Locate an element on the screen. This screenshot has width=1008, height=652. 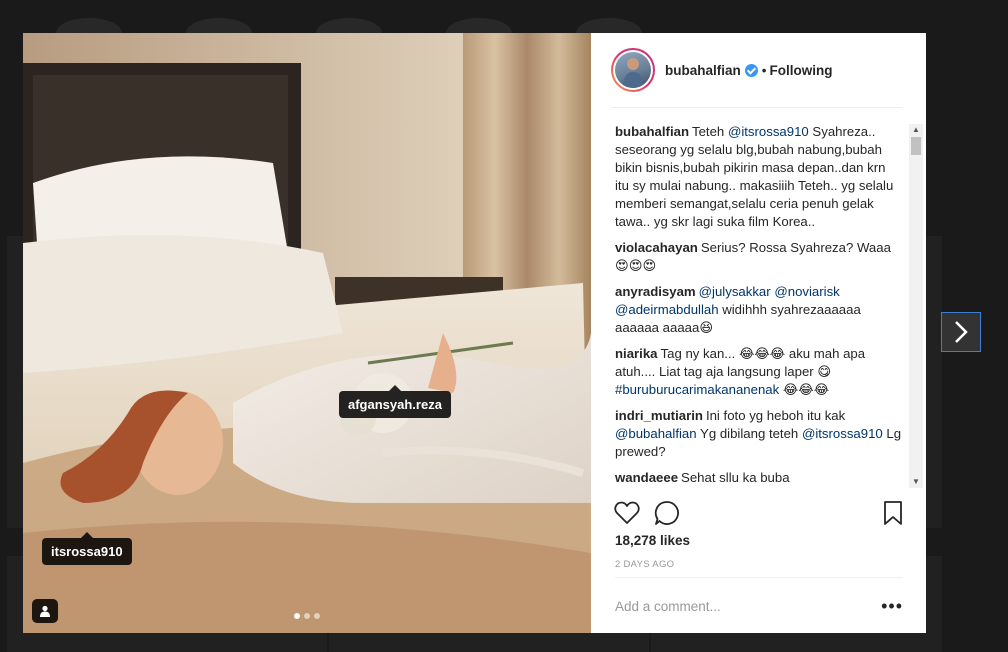
scroll-down-arrow-icon: ▼ is located at coordinates (916, 482).